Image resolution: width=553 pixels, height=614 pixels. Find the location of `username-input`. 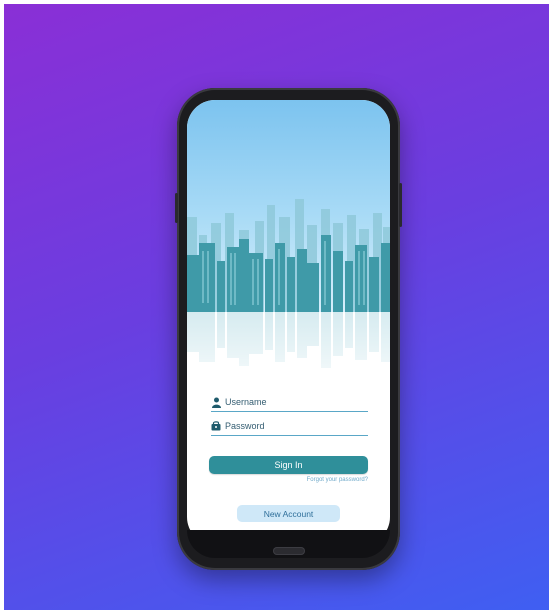

username-input is located at coordinates (290, 402).